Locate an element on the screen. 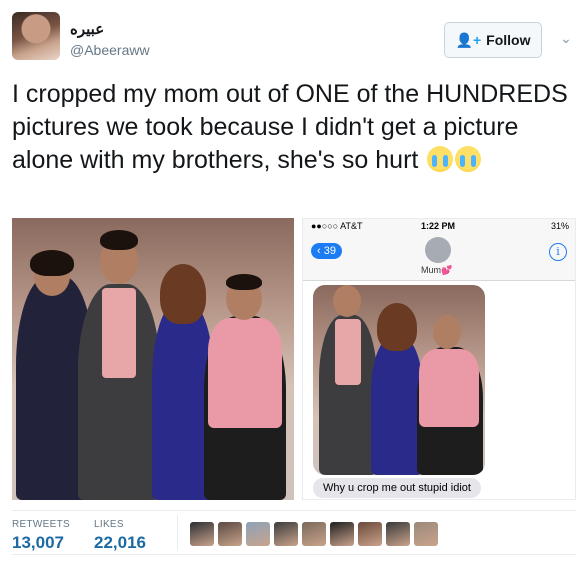 The image size is (588, 562). follow-label: Follow is located at coordinates (508, 40).